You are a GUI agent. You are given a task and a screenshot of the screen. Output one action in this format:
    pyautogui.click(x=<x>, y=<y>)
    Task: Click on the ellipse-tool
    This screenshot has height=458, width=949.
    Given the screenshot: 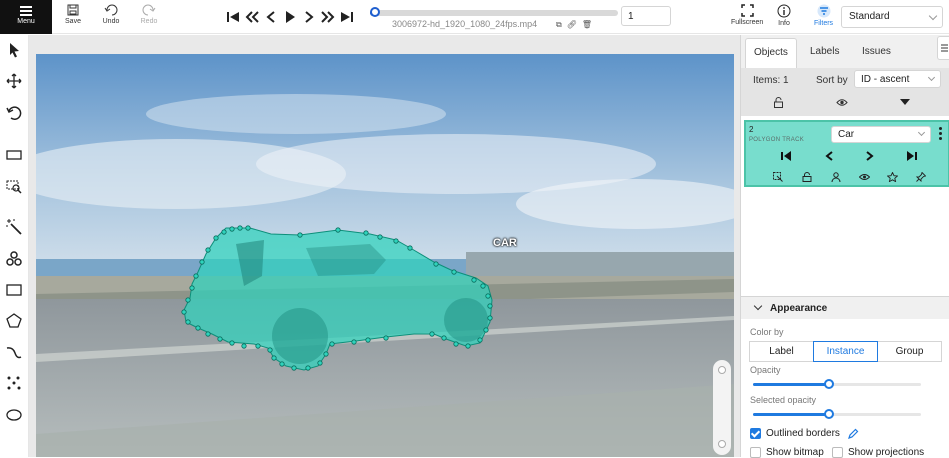 What is the action you would take?
    pyautogui.click(x=14, y=415)
    